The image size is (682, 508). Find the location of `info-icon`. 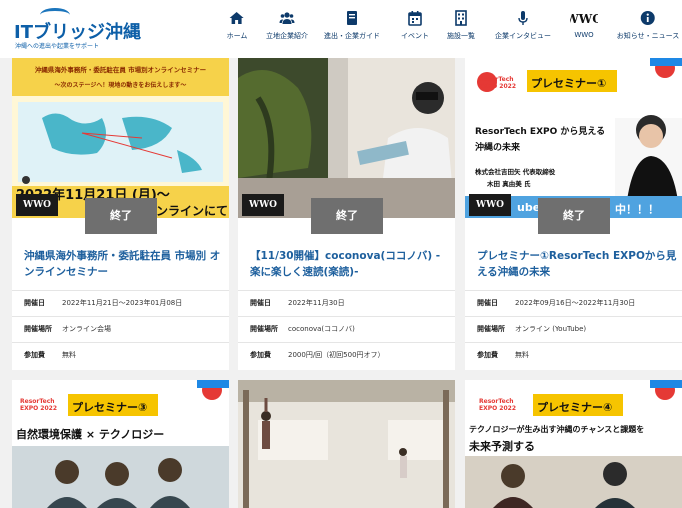

info-icon is located at coordinates (647, 18).